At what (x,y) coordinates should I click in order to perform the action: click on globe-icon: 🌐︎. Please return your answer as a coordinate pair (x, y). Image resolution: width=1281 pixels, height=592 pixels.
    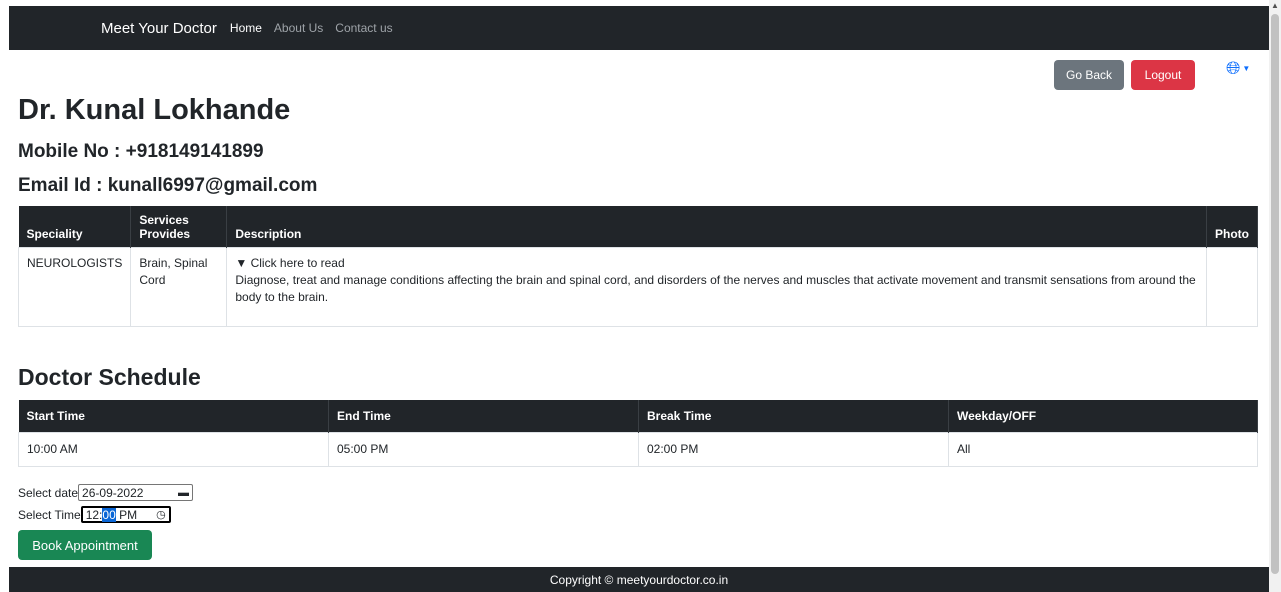
    Looking at the image, I should click on (1233, 67).